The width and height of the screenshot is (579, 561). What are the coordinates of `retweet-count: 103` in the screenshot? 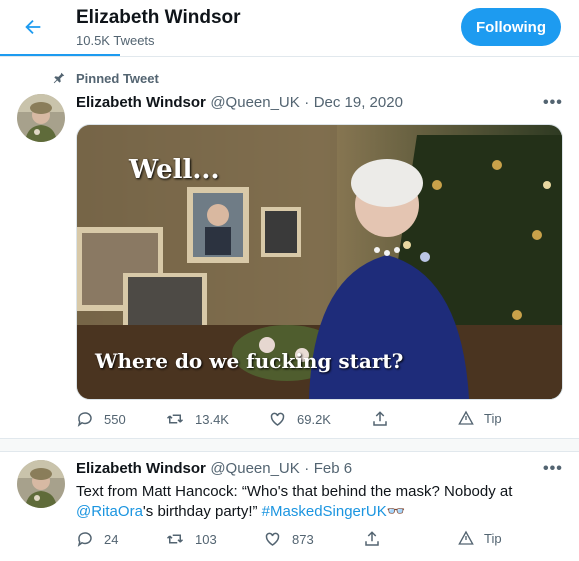 It's located at (206, 539).